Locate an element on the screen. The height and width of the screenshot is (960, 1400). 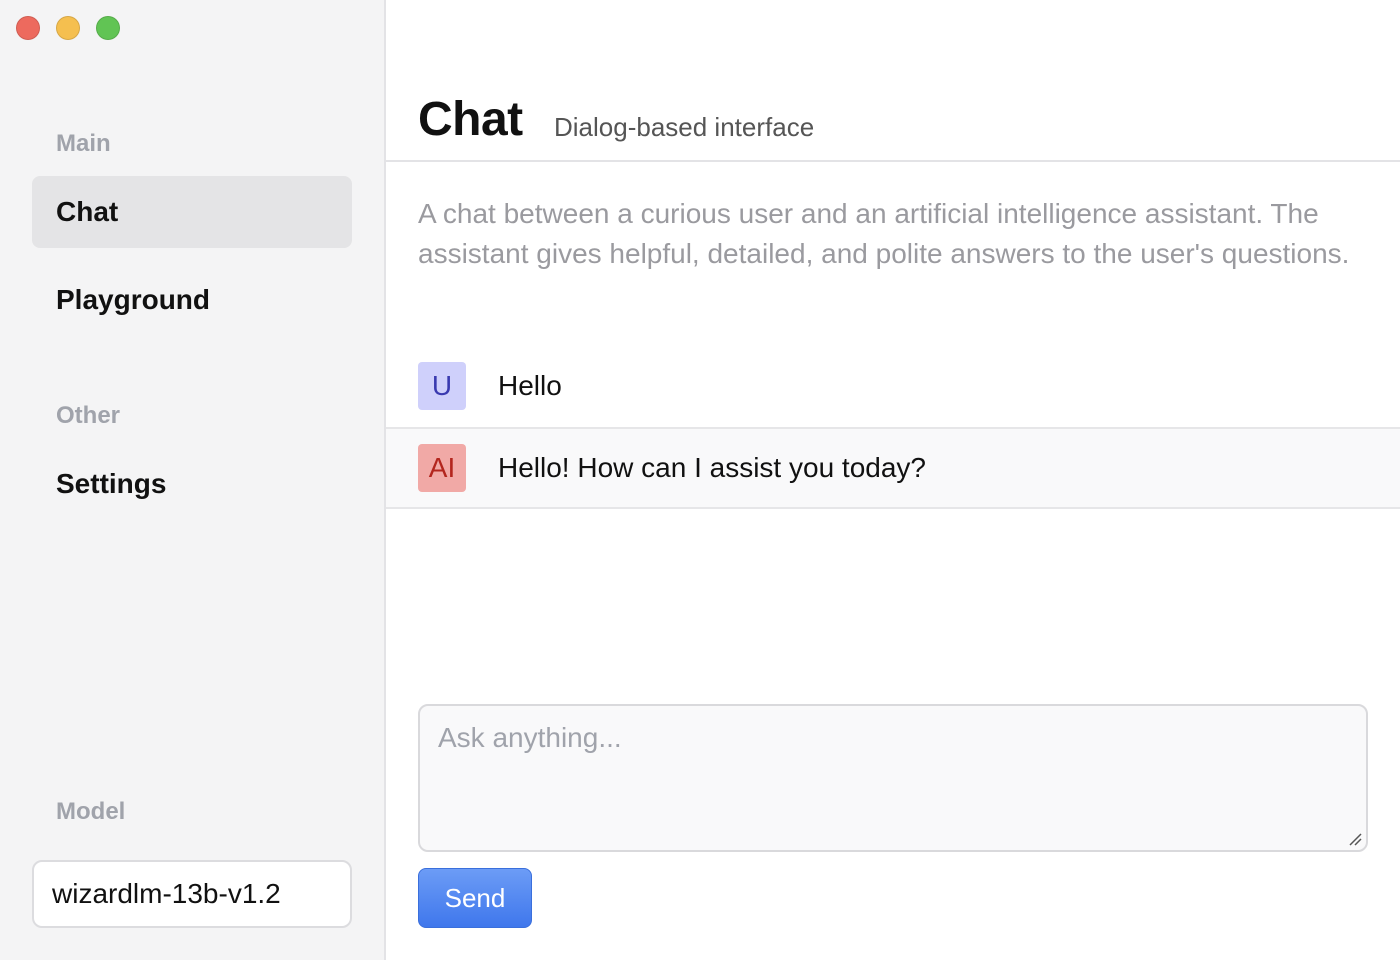
section-title-main: Main is located at coordinates (83, 143).